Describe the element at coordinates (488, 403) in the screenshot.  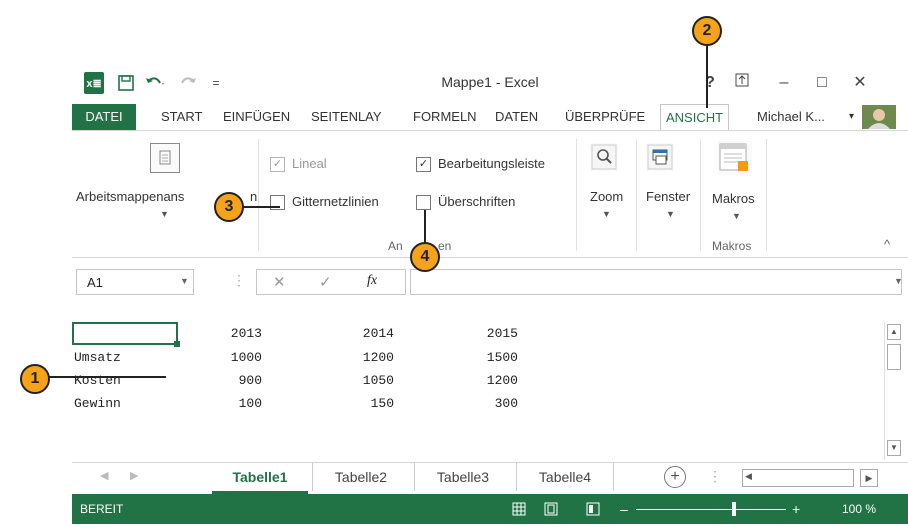
I see `grid-cell: 300` at that location.